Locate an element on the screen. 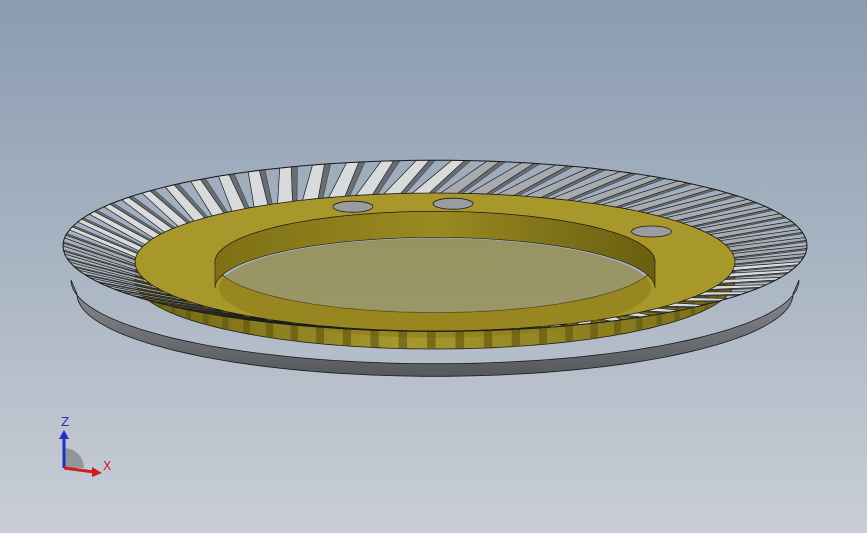 This screenshot has width=867, height=533. triad-x-label: X is located at coordinates (107, 466).